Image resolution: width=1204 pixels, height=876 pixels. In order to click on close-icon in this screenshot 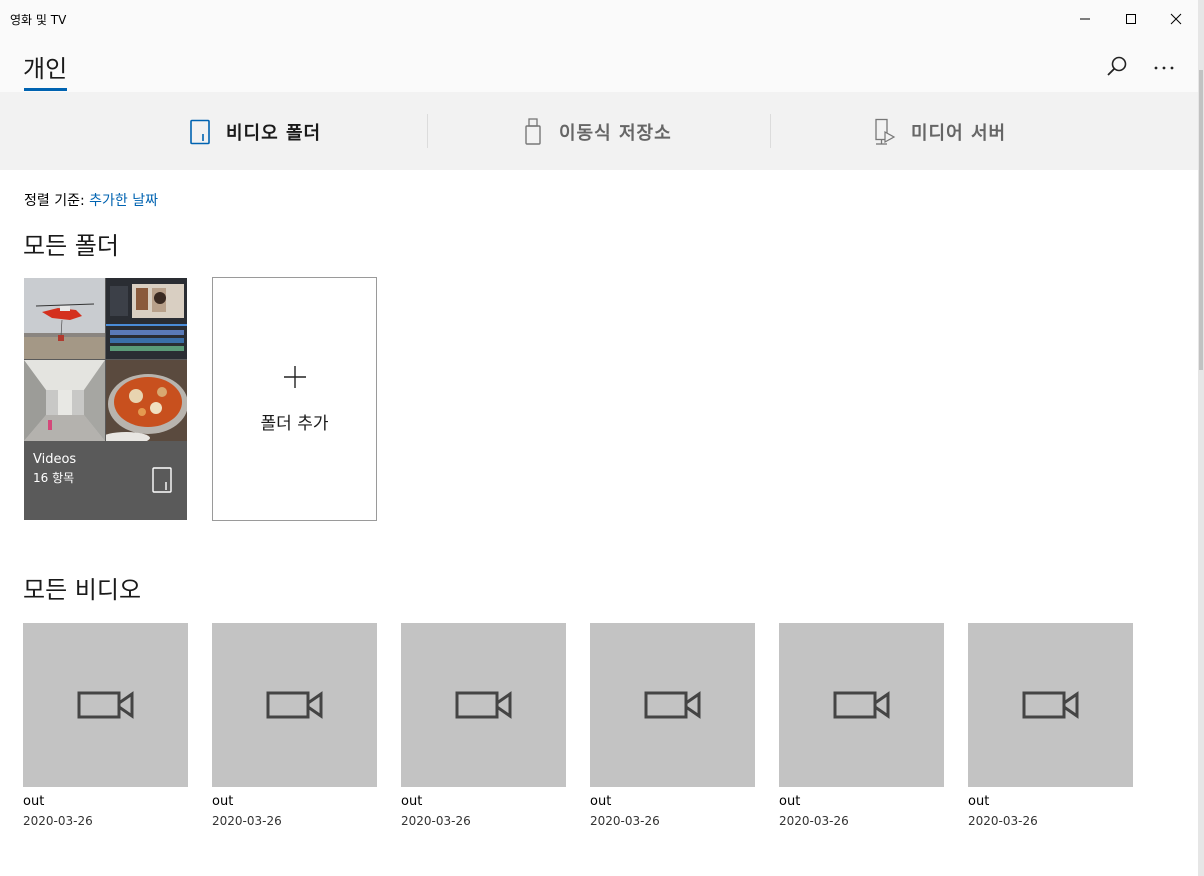, I will do `click(1176, 19)`.